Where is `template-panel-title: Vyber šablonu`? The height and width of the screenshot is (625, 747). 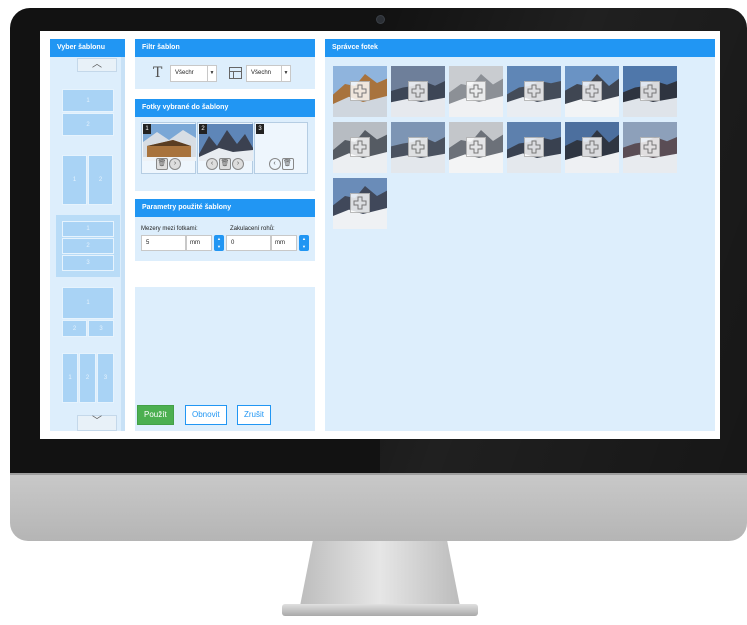 template-panel-title: Vyber šablonu is located at coordinates (87, 48).